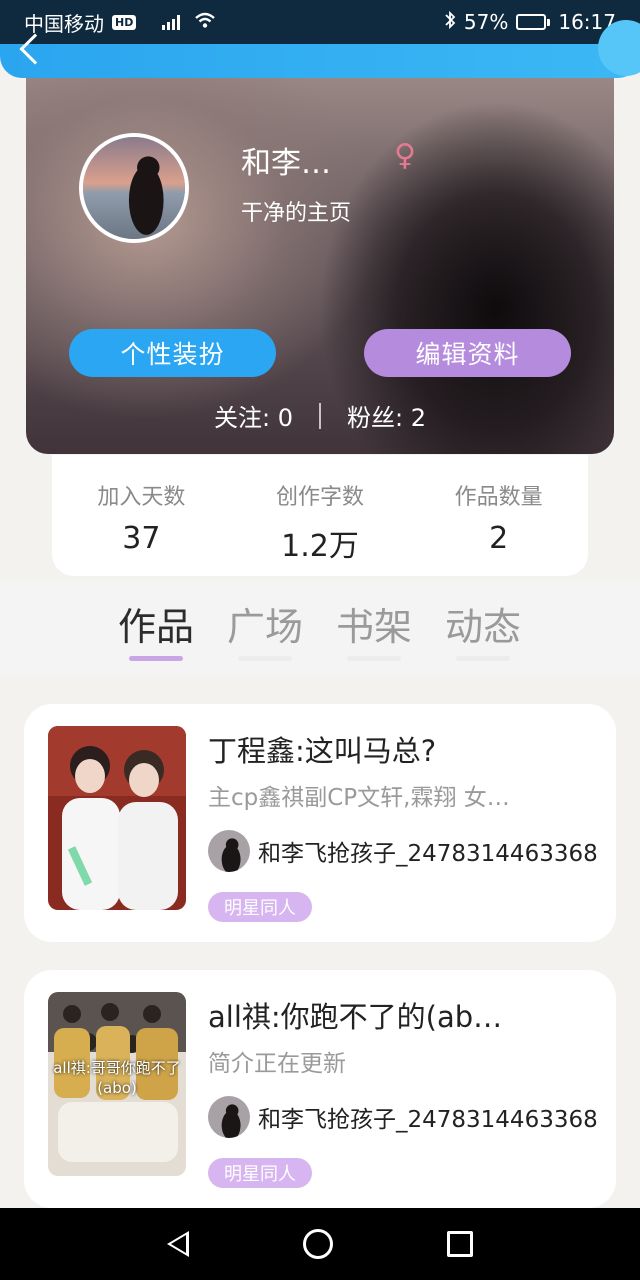 The width and height of the screenshot is (640, 1280). I want to click on stat-value: 1.2万, so click(320, 546).